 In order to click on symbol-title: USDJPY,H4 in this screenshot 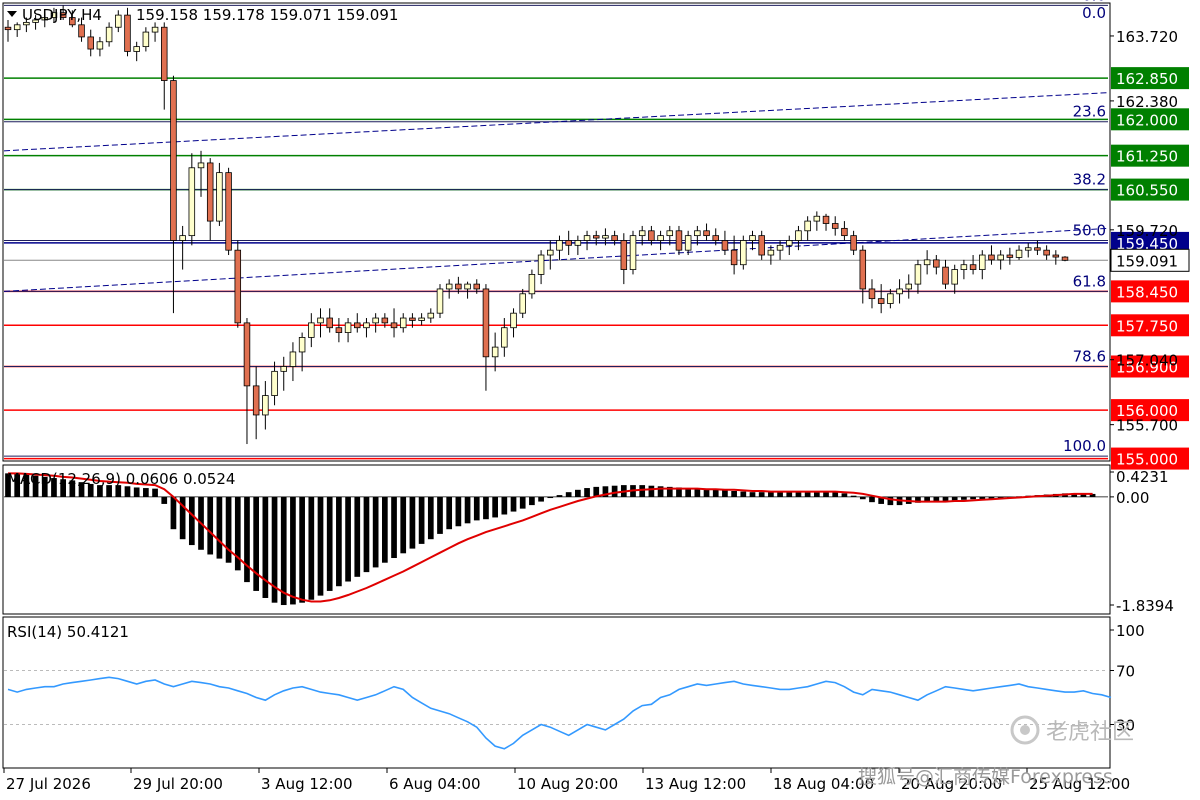, I will do `click(62, 15)`.